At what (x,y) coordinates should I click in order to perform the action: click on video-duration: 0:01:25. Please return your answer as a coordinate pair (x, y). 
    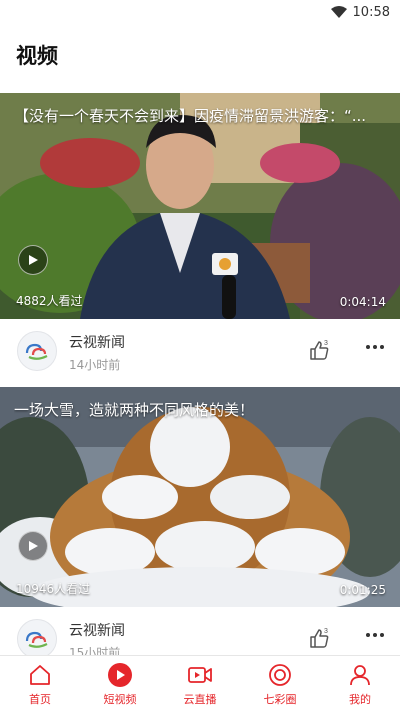
    Looking at the image, I should click on (362, 590).